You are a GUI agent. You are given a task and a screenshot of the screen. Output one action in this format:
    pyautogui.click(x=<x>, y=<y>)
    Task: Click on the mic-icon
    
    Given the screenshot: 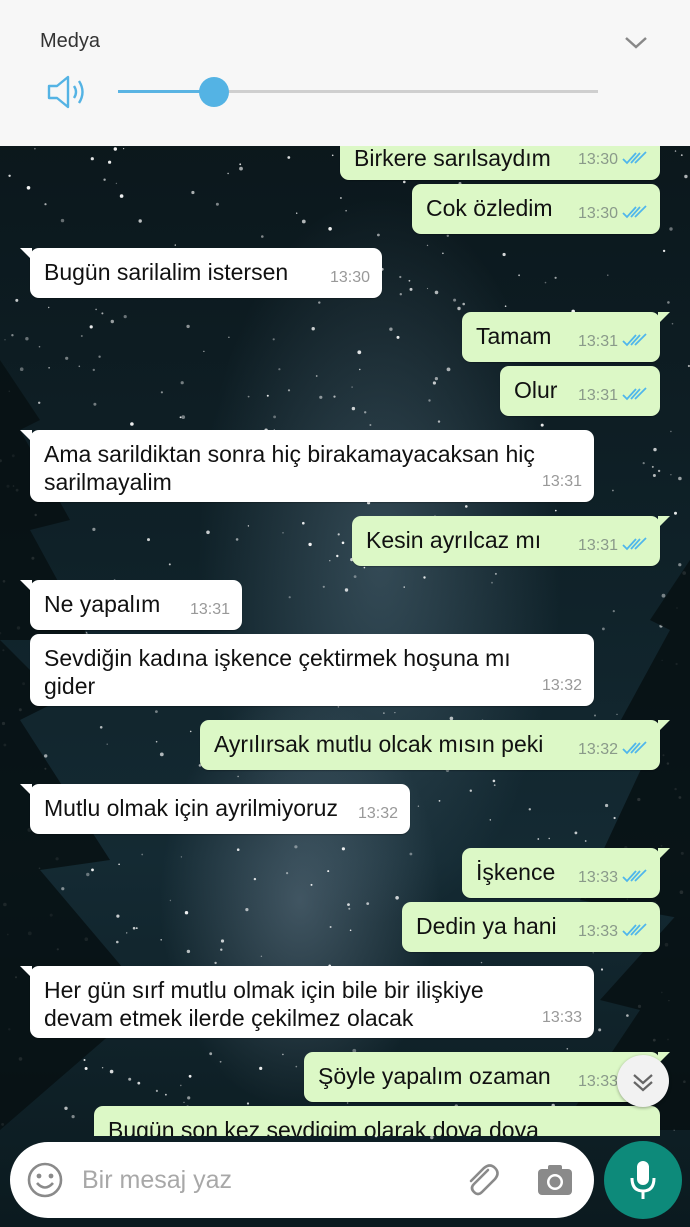 What is the action you would take?
    pyautogui.click(x=643, y=1180)
    